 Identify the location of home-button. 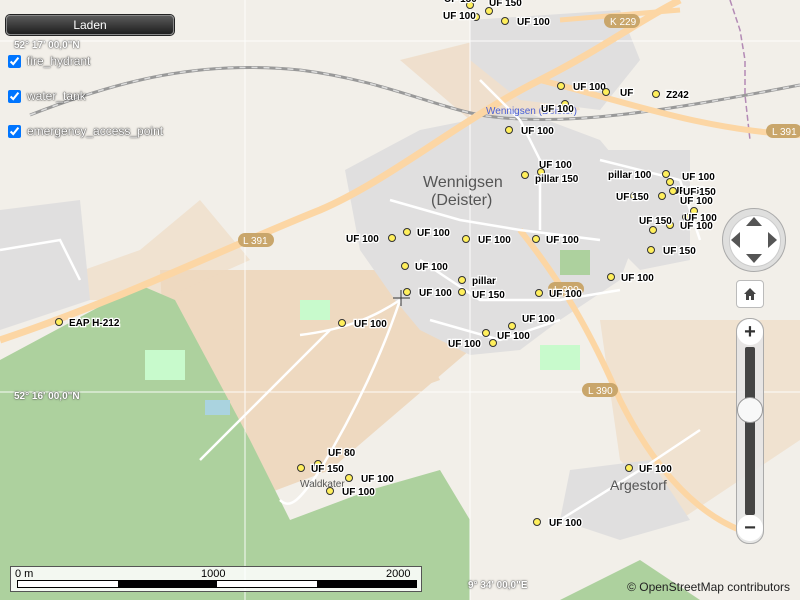
(750, 294).